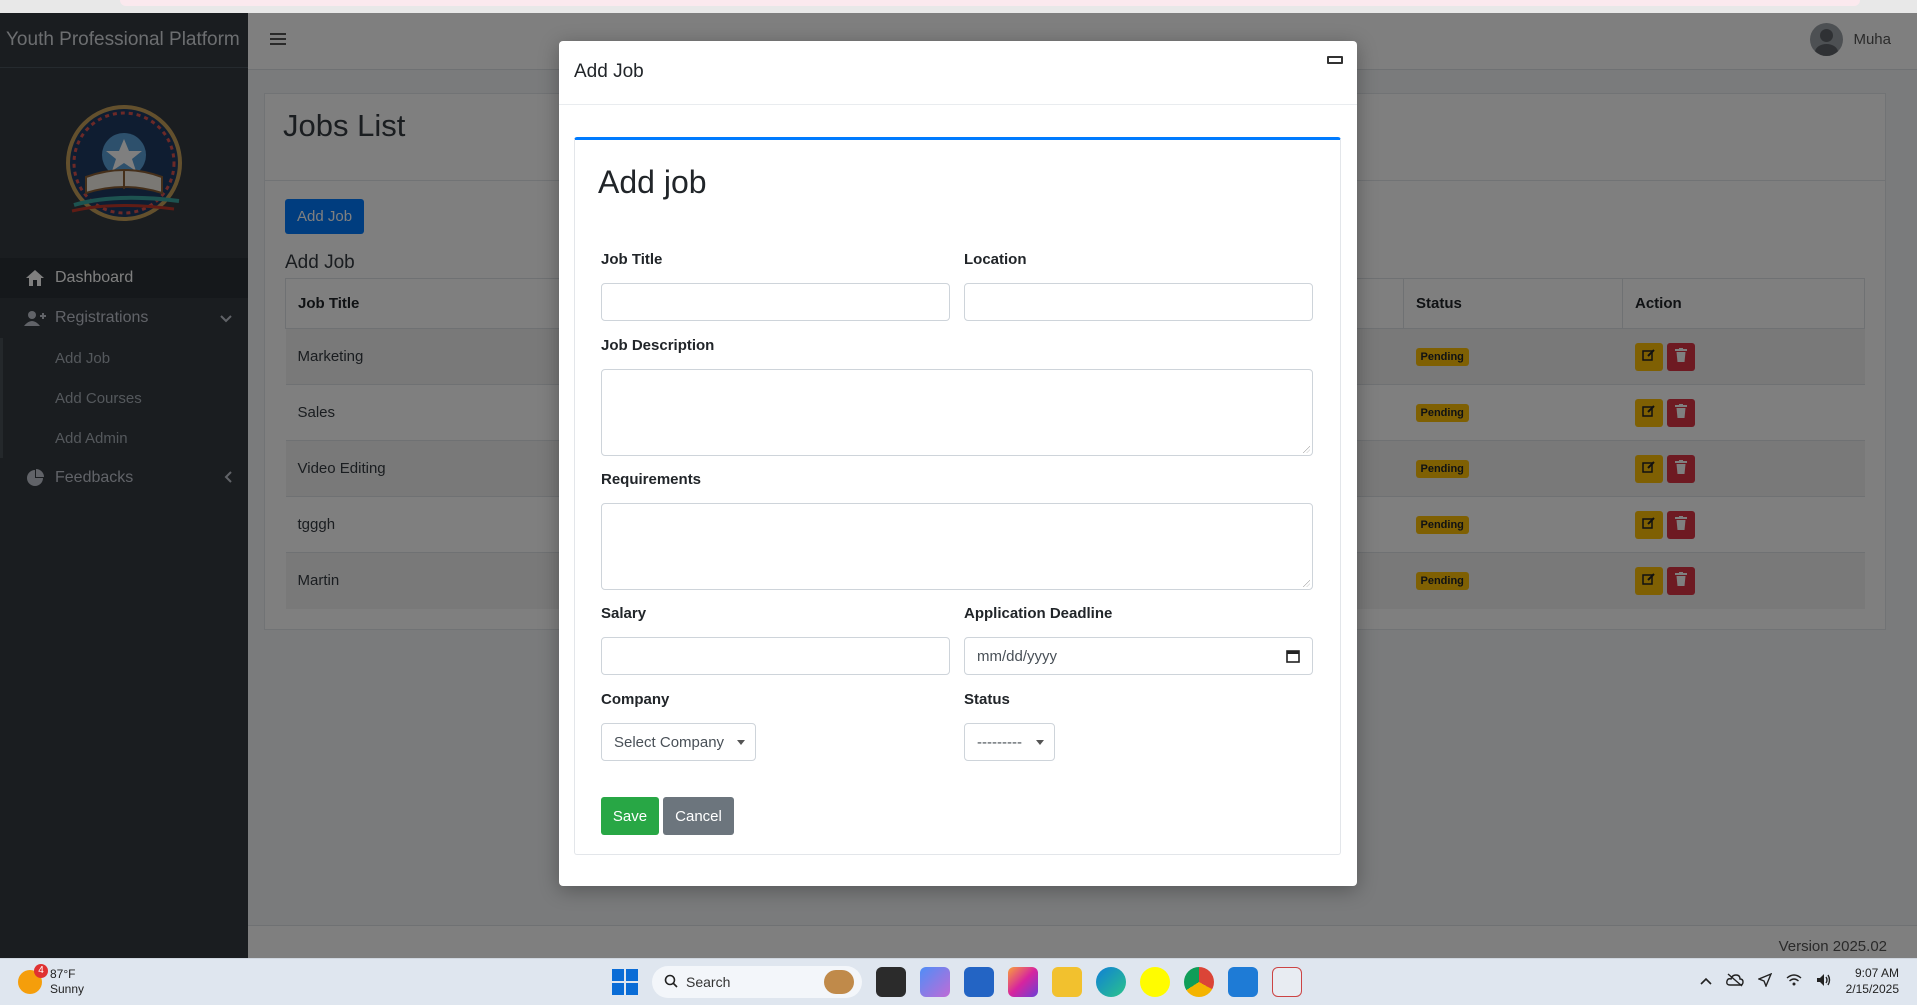 This screenshot has width=1917, height=1005. What do you see at coordinates (839, 982) in the screenshot?
I see `cookie-icon` at bounding box center [839, 982].